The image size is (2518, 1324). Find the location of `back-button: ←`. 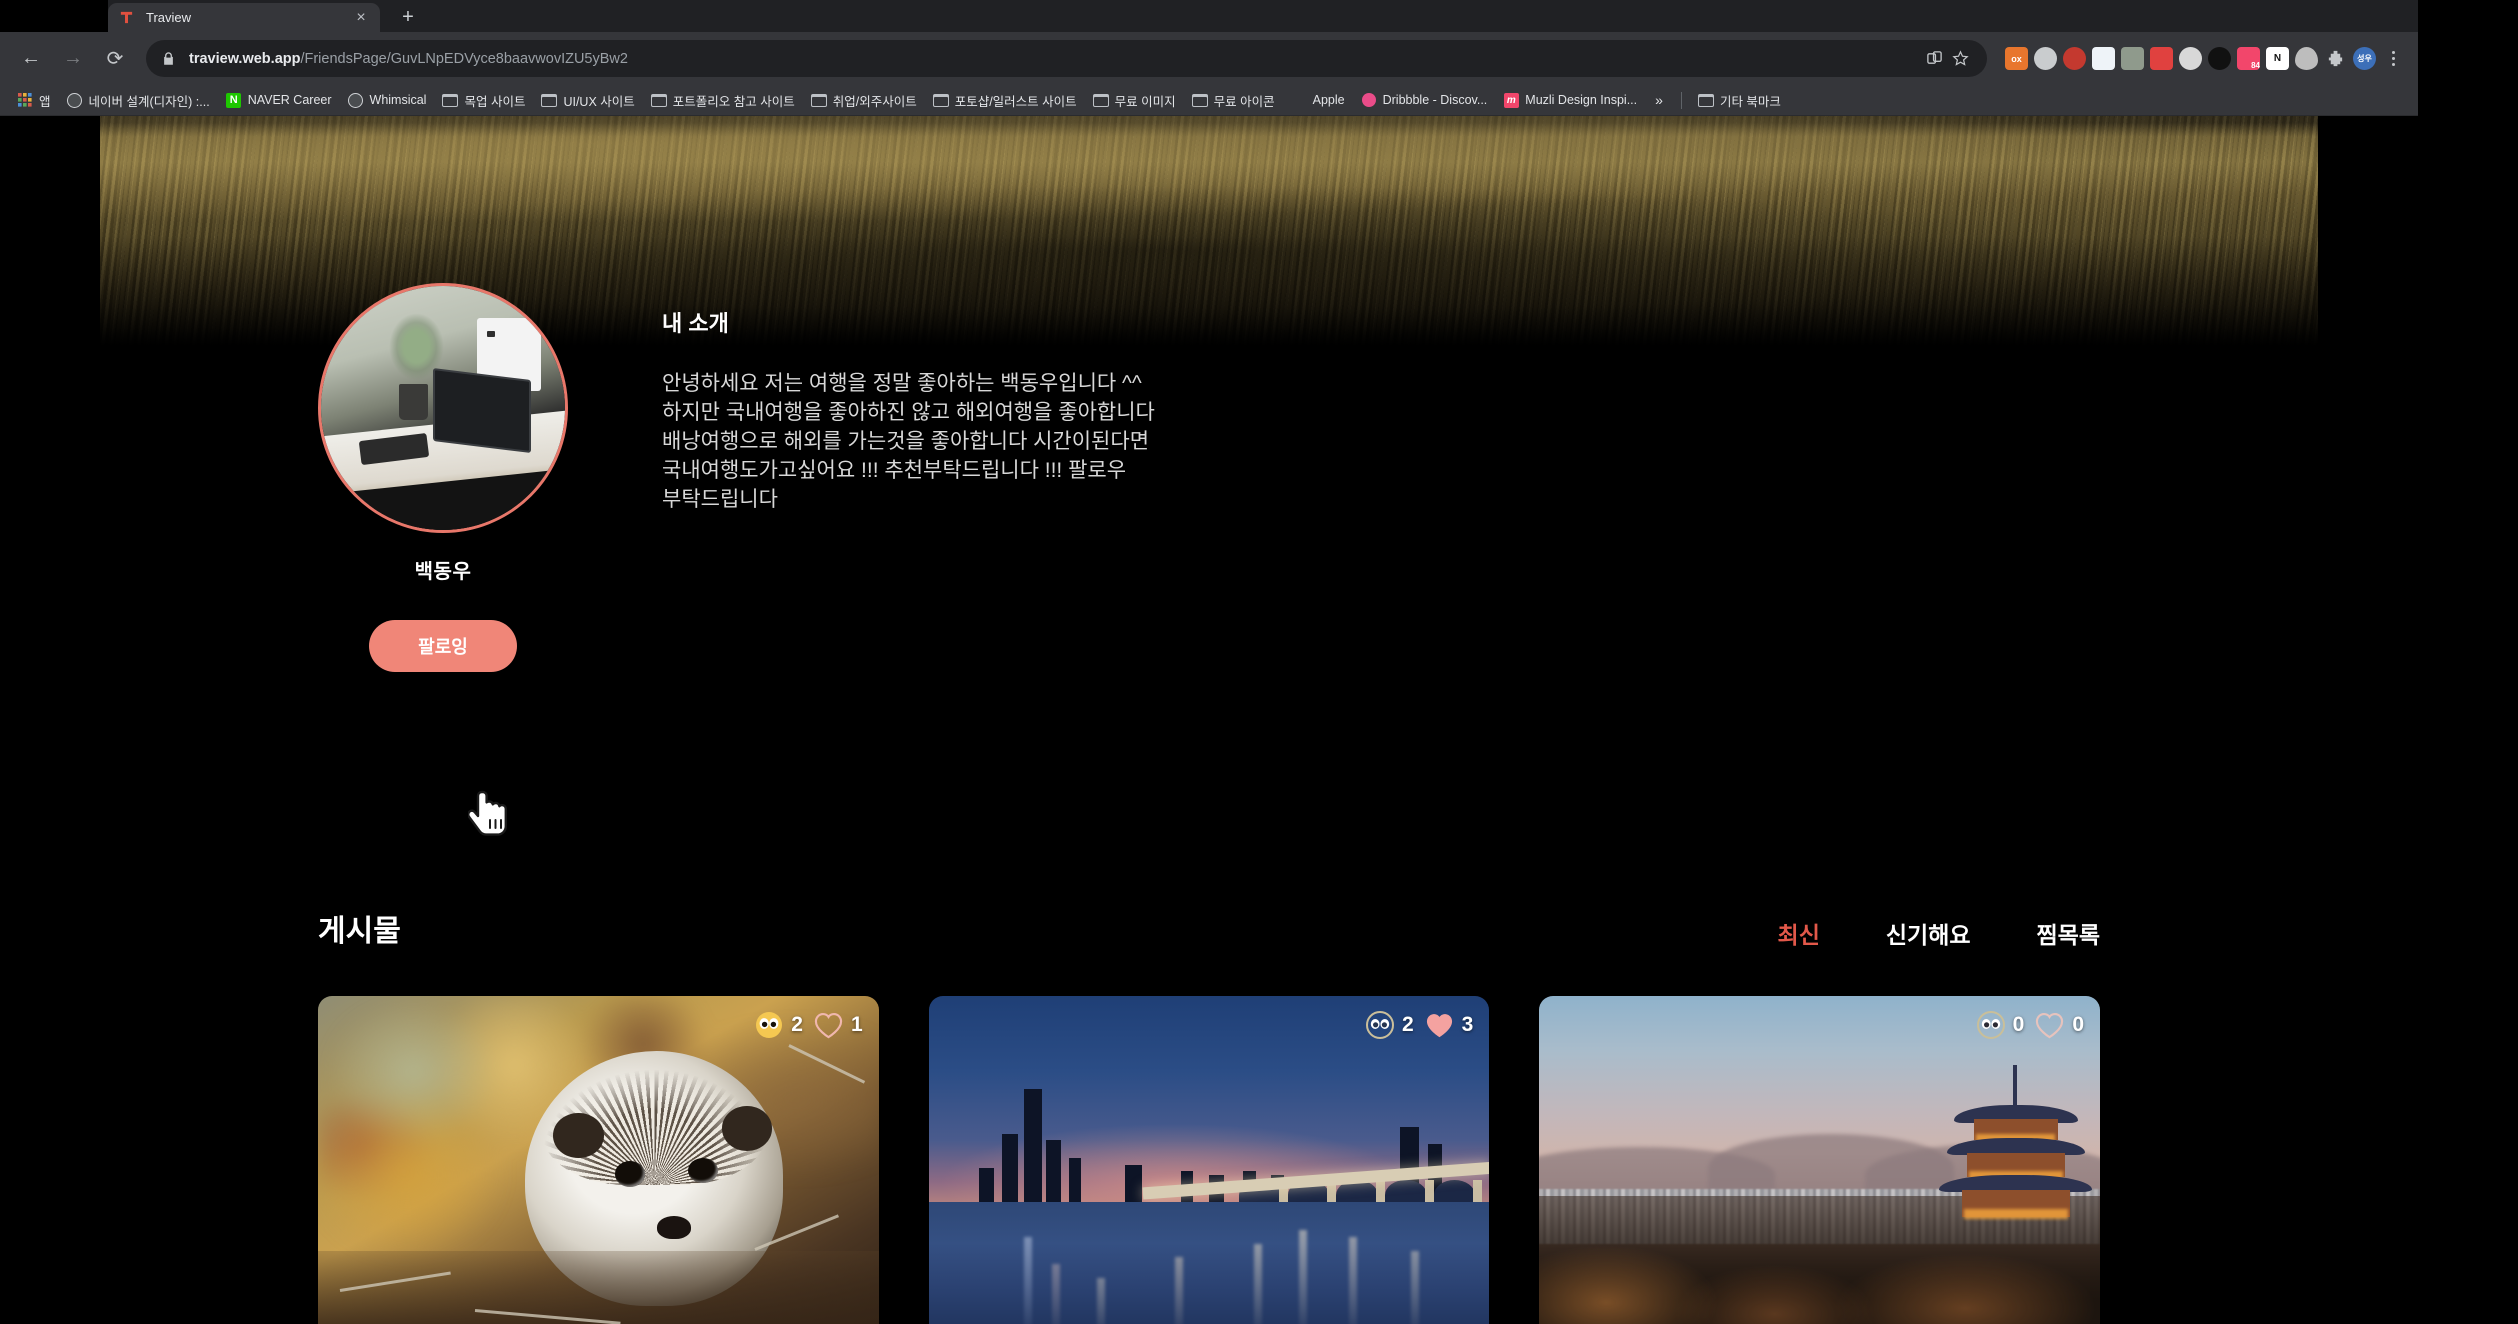

back-button: ← is located at coordinates (31, 59).